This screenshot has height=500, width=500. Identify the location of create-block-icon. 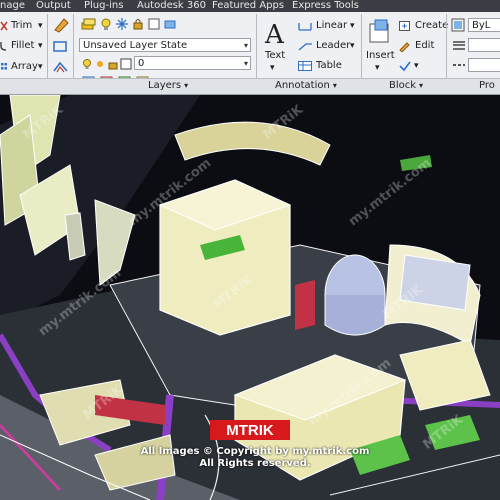
(404, 26).